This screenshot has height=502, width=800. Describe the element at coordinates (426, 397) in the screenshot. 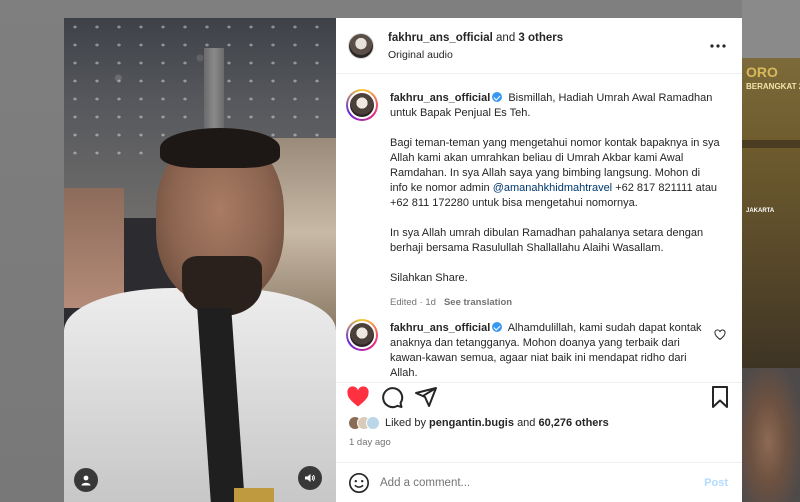

I see `share-send-icon` at that location.